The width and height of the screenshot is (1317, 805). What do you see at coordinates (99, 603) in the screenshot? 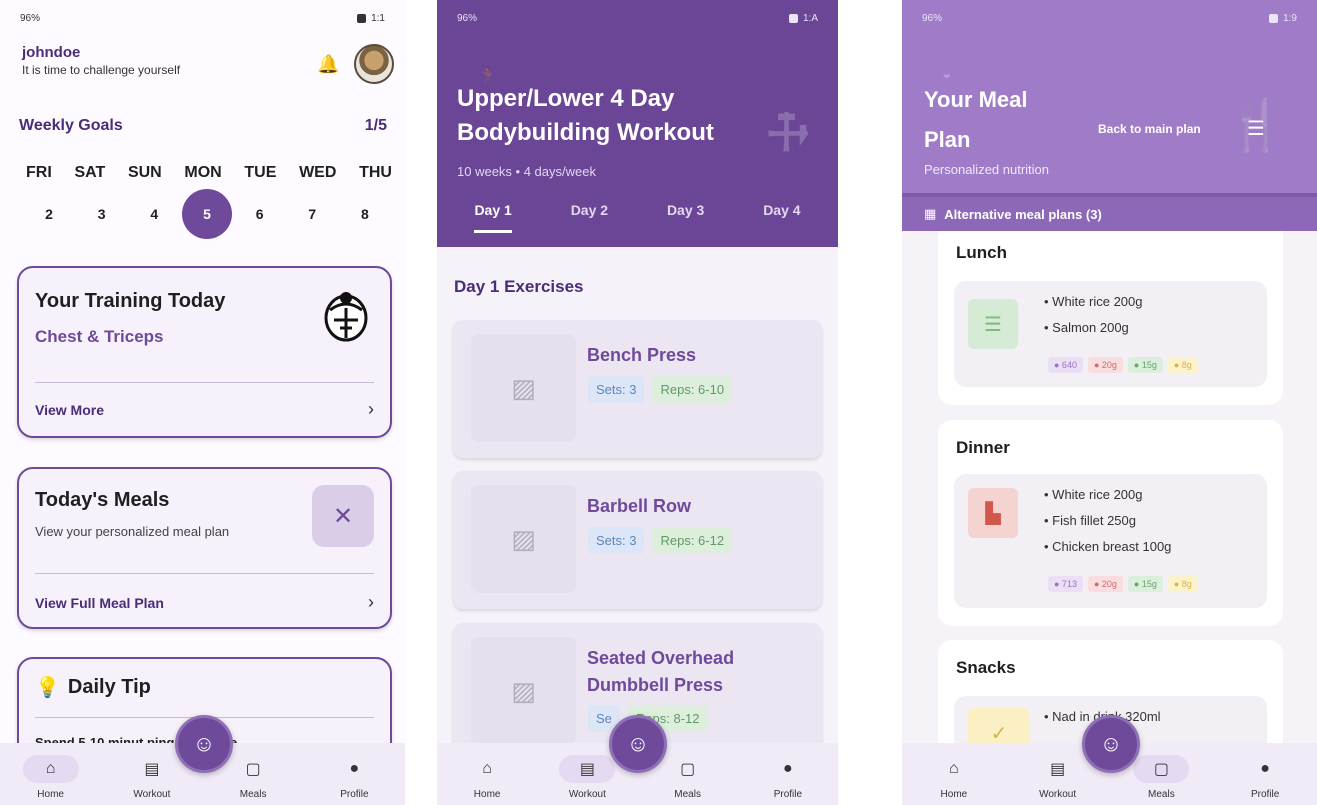
I see `view-meal-plan-label: View Full Meal Plan` at bounding box center [99, 603].